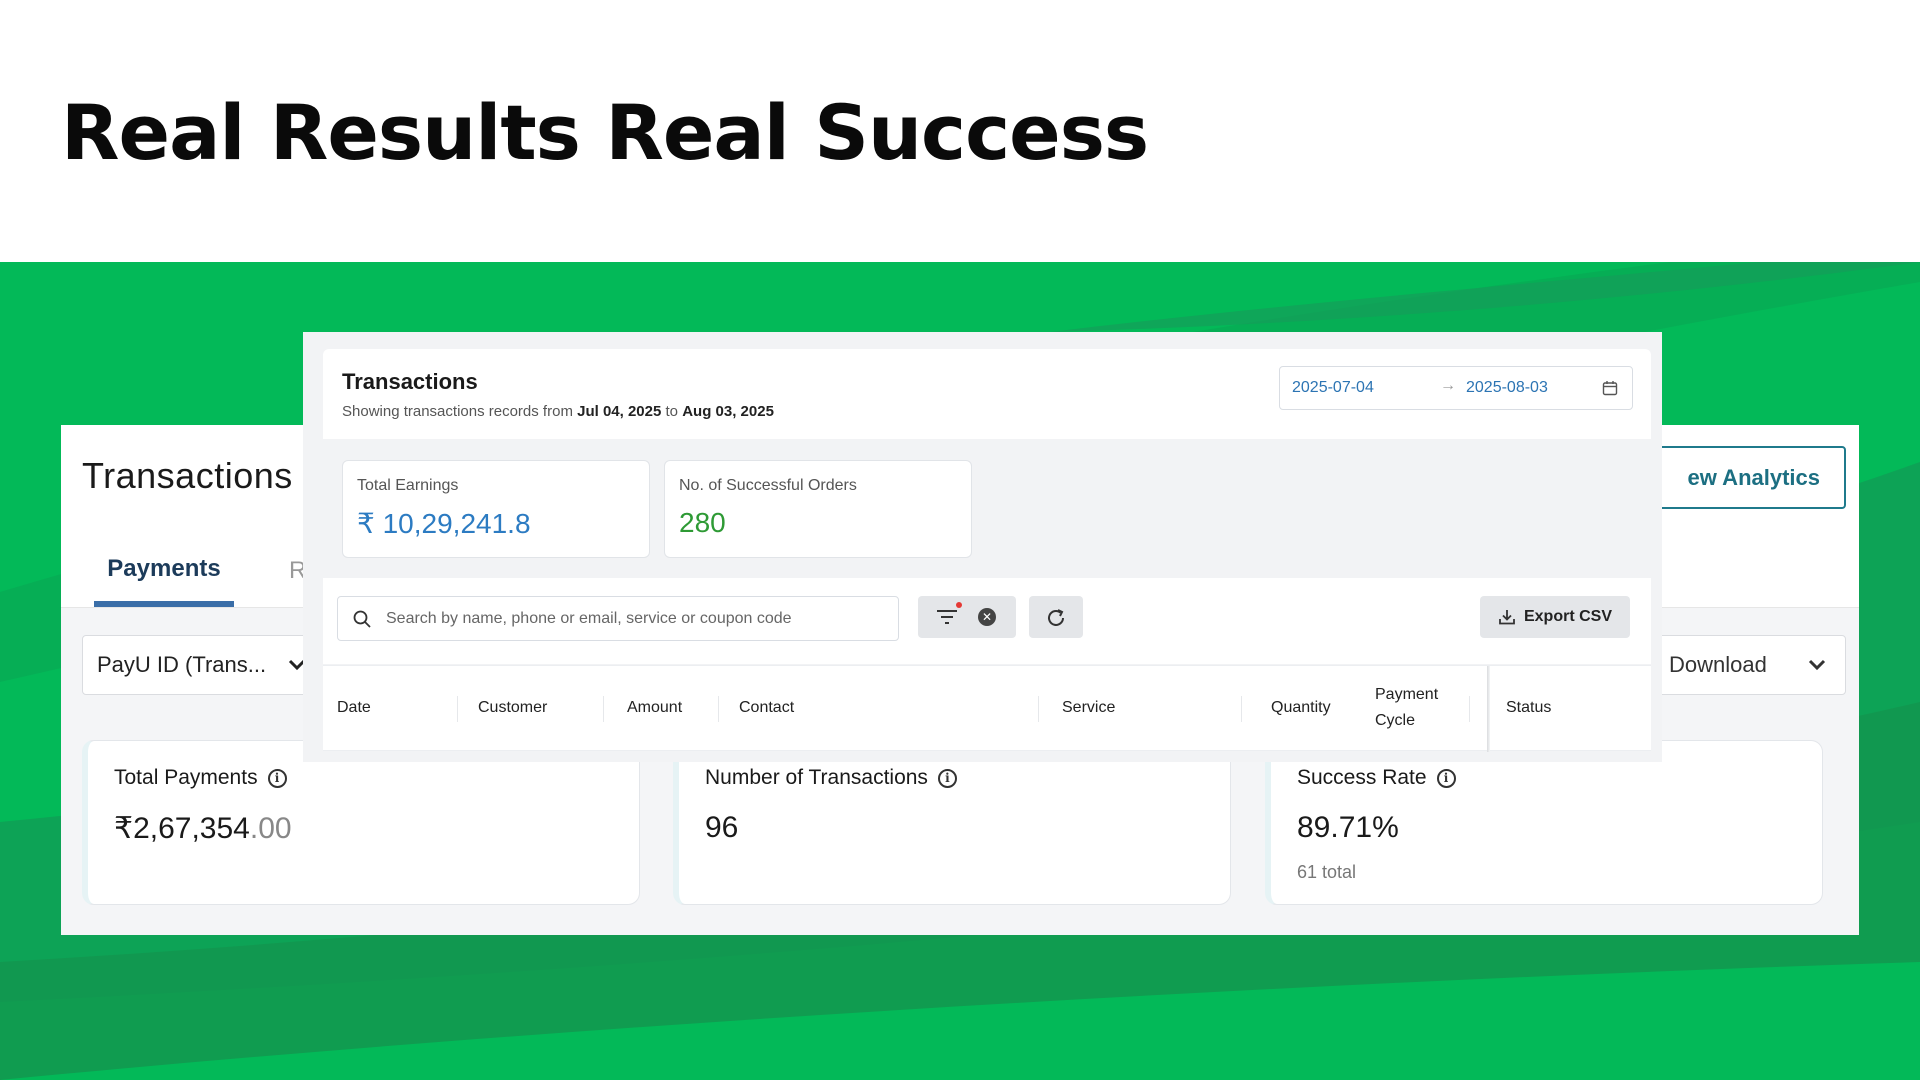  I want to click on card-value: 96, so click(722, 827).